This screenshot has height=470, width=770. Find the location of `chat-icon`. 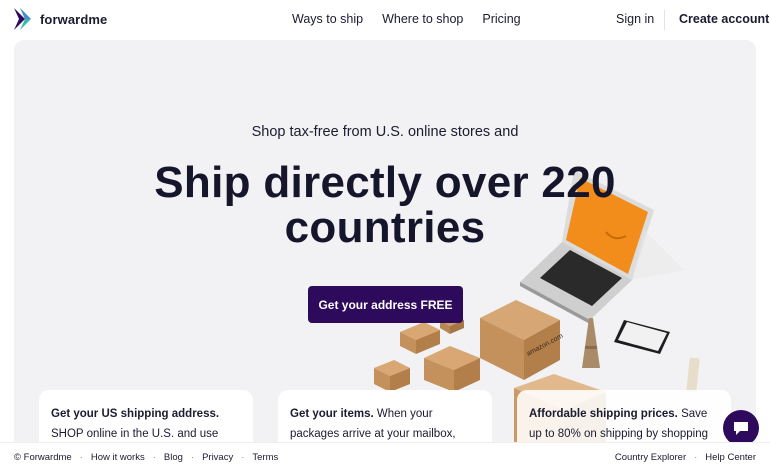

chat-icon is located at coordinates (741, 428).